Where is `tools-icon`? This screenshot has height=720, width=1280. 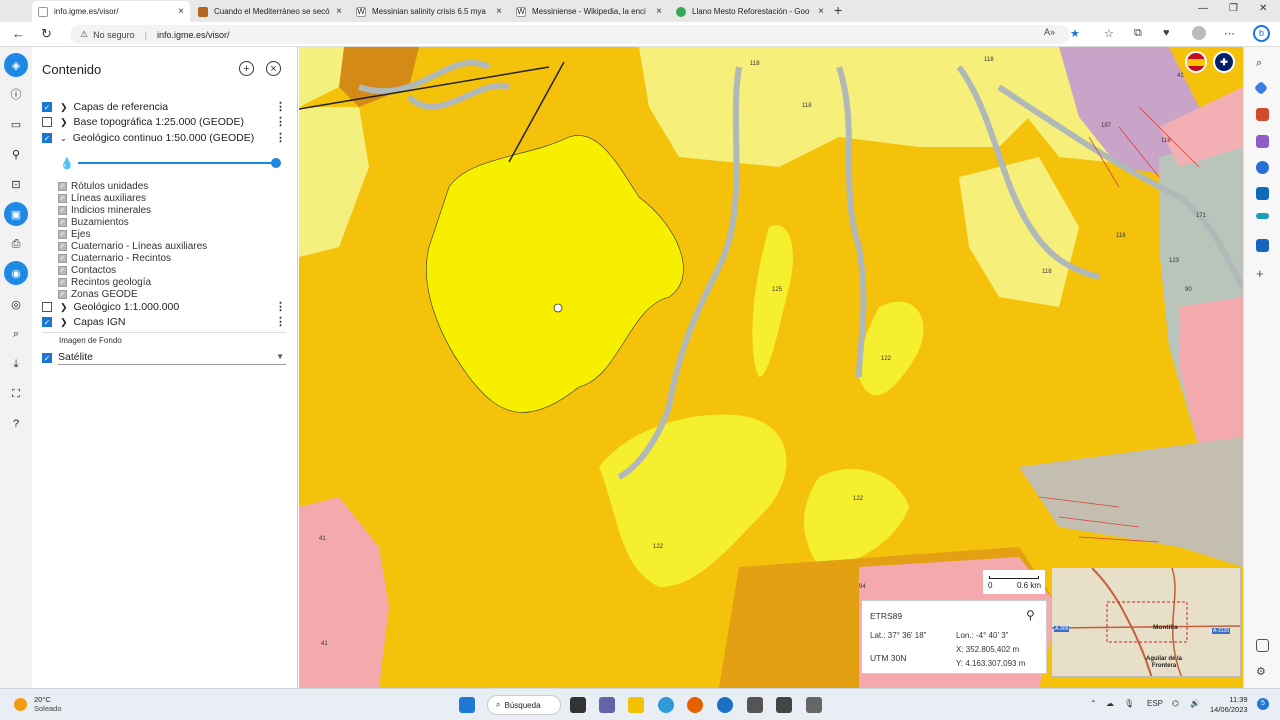 tools-icon is located at coordinates (1262, 114).